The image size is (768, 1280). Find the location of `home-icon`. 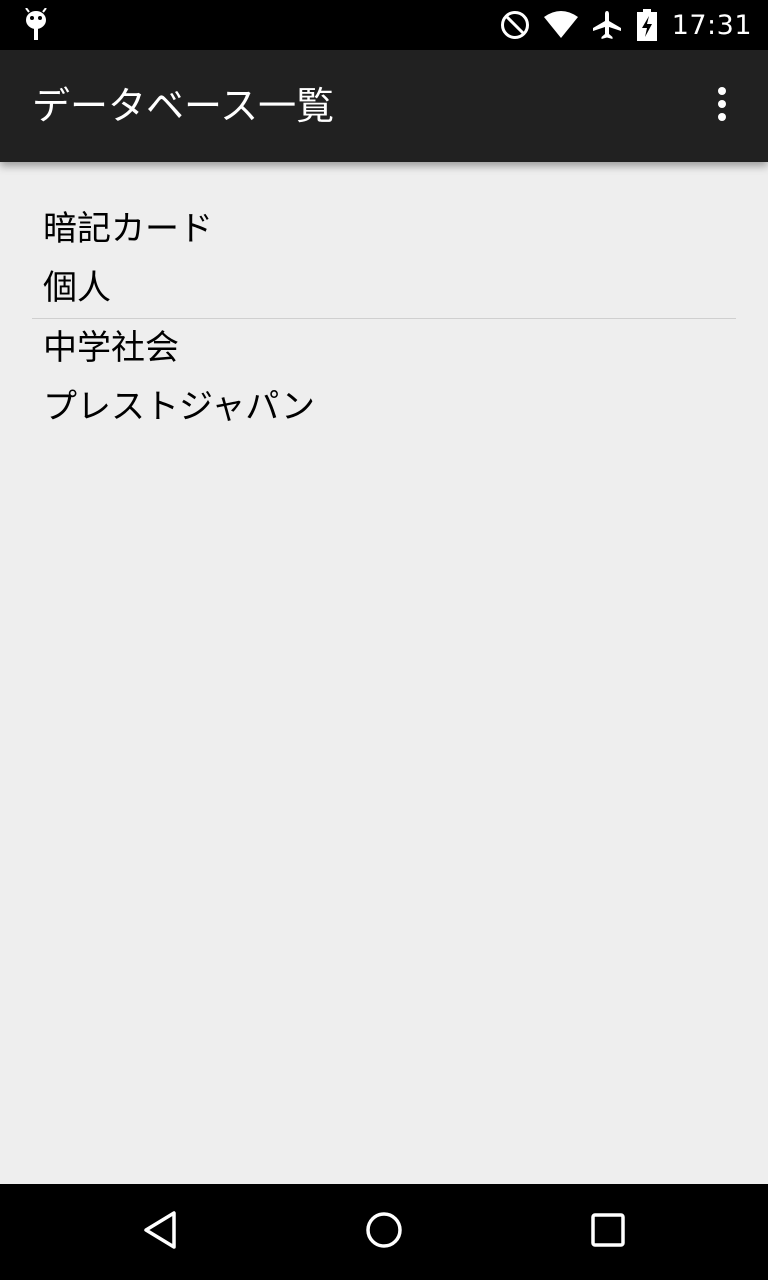

home-icon is located at coordinates (384, 1232).